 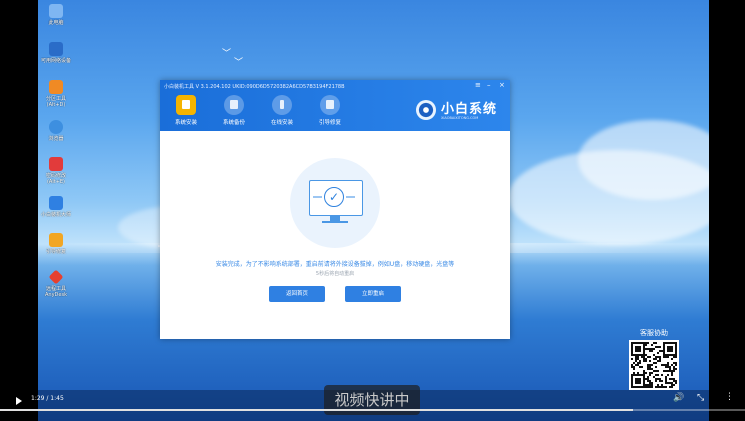 What do you see at coordinates (56, 49) in the screenshot?
I see `network-icon` at bounding box center [56, 49].